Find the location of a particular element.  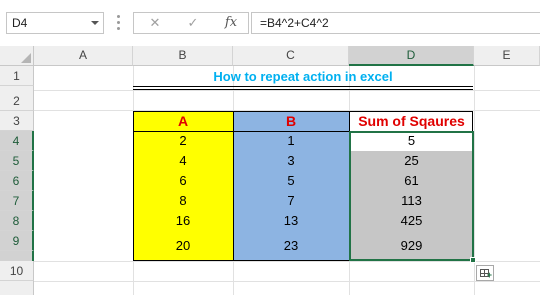

formula-text: =B4^2+C4^2 is located at coordinates (294, 23).